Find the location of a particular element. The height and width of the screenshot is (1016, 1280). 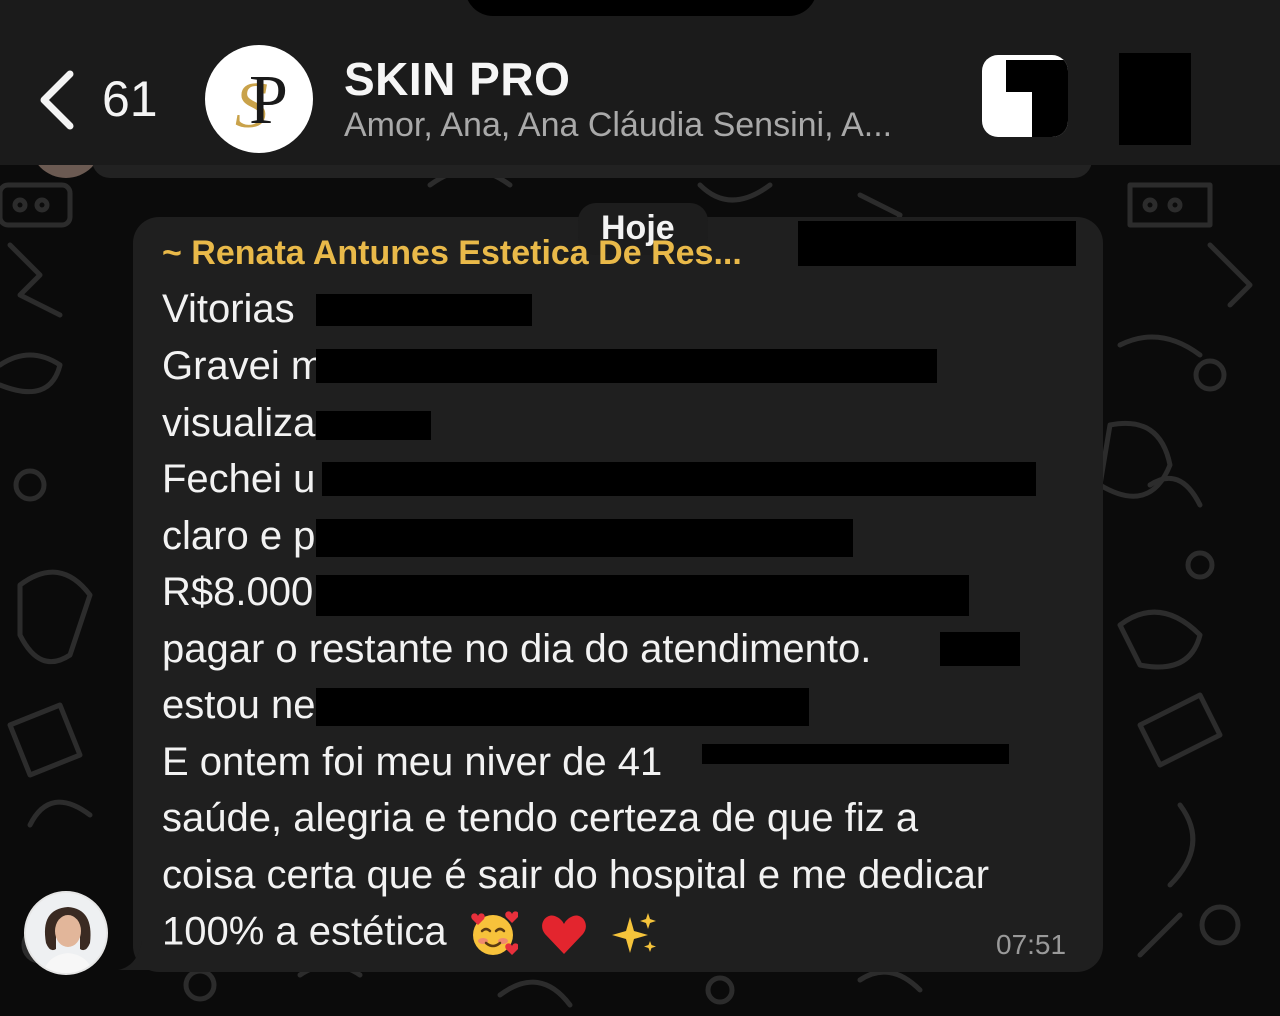

message-line: visualiza is located at coordinates (239, 423).